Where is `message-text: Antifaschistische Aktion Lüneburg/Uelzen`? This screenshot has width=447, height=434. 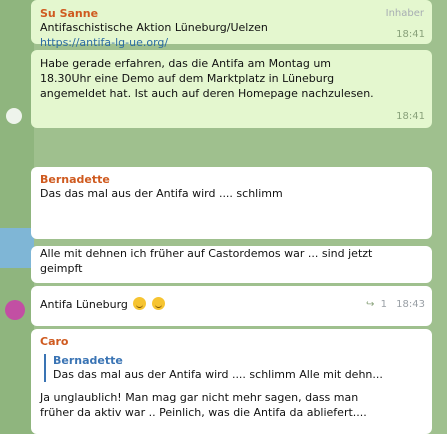
message-text: Antifaschistische Aktion Lüneburg/Uelzen is located at coordinates (154, 27).